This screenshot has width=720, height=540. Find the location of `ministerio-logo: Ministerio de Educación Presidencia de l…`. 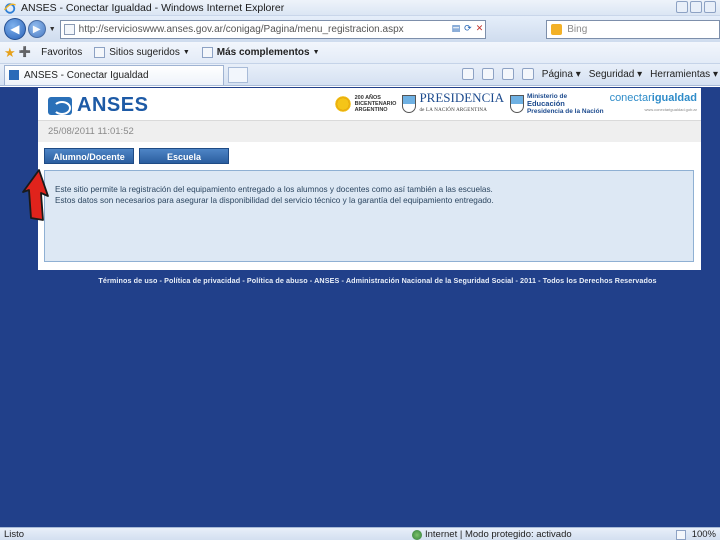

ministerio-logo: Ministerio de Educación Presidencia de l… is located at coordinates (556, 104).